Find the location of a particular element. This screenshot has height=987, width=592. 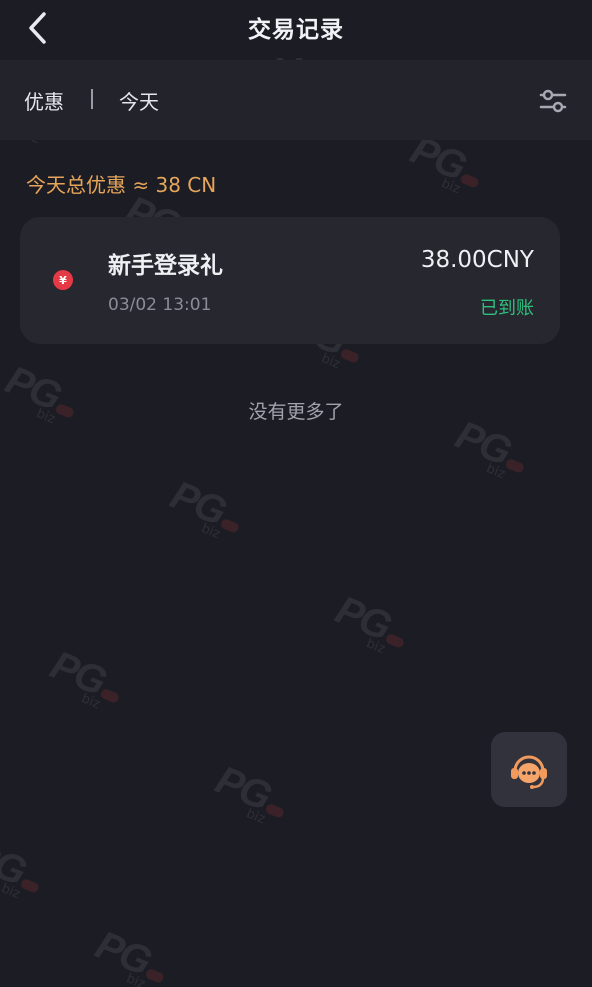

transaction-status: 已到账 is located at coordinates (507, 308).